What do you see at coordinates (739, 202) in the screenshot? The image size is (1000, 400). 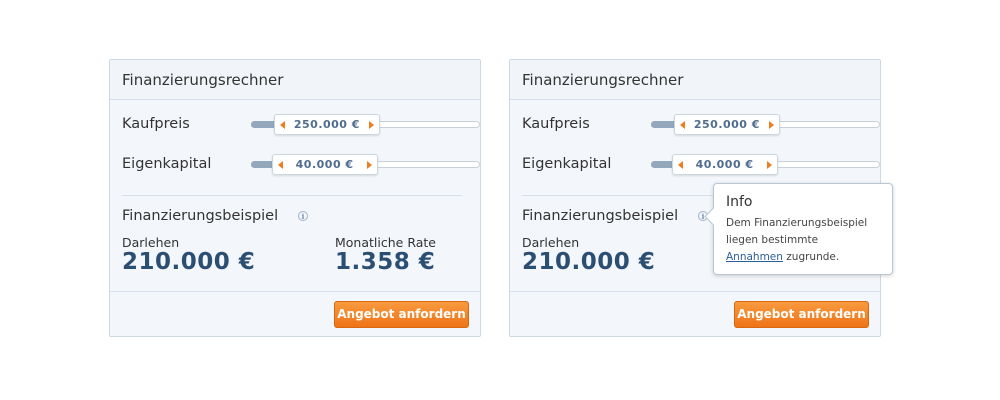 I see `tooltip-title: Info` at bounding box center [739, 202].